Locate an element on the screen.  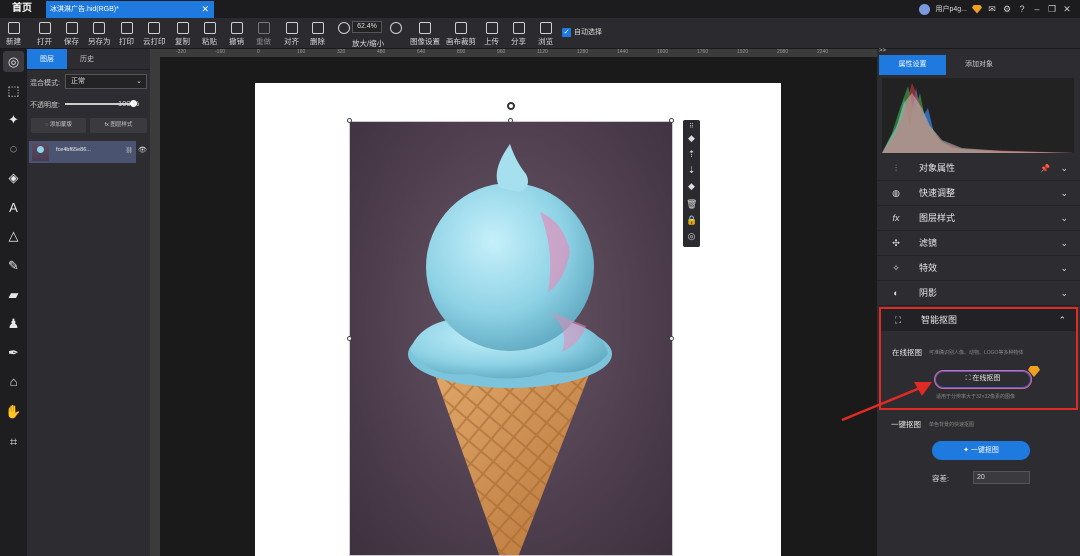
adjust-icon: ◍ is located at coordinates (896, 193).